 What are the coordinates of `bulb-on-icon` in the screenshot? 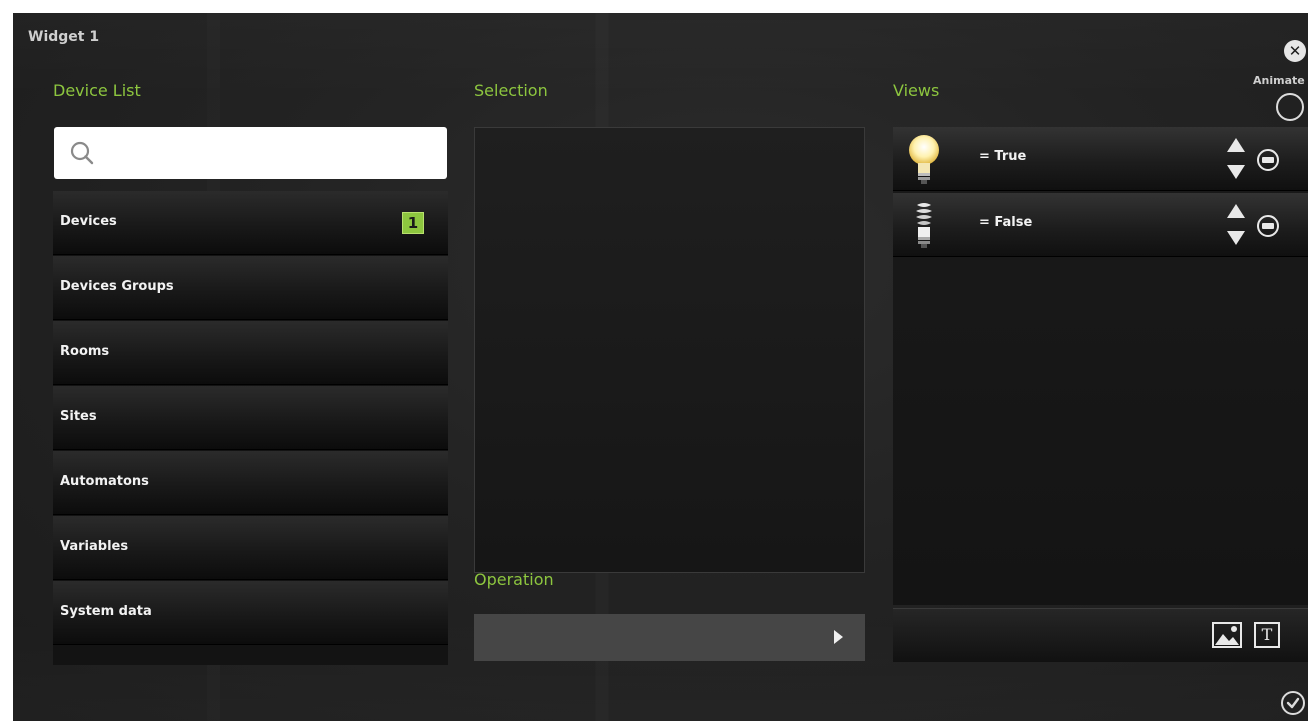 It's located at (924, 159).